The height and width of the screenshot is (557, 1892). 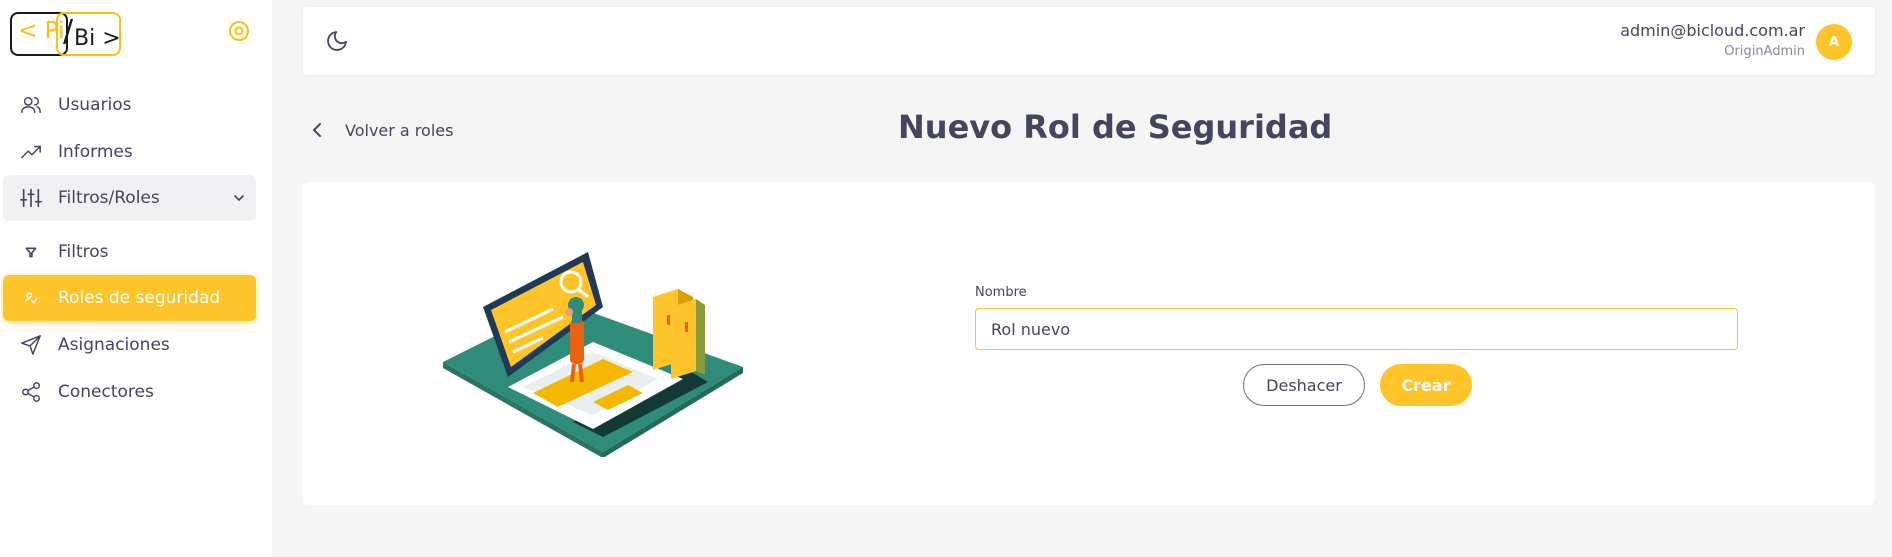 I want to click on logo-text-bi: Bi >, so click(x=97, y=38).